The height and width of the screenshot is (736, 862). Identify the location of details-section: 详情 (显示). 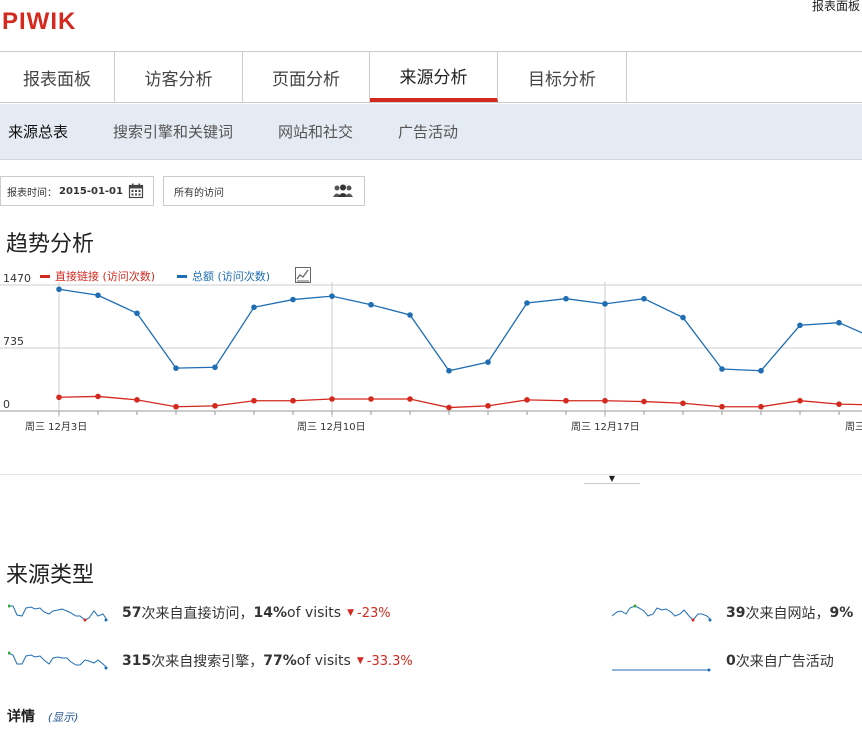
(42, 716).